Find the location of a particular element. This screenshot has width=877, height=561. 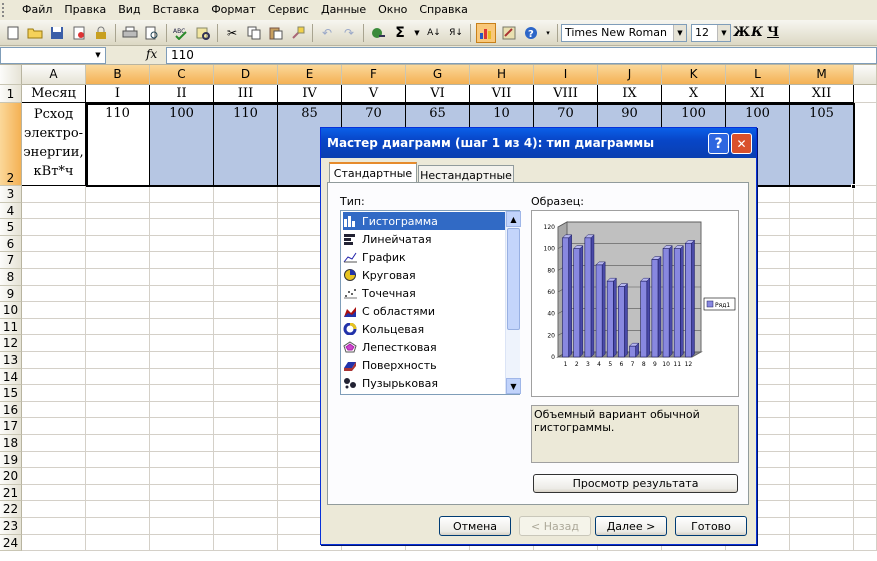

row-header-13: 13 is located at coordinates (11, 360).